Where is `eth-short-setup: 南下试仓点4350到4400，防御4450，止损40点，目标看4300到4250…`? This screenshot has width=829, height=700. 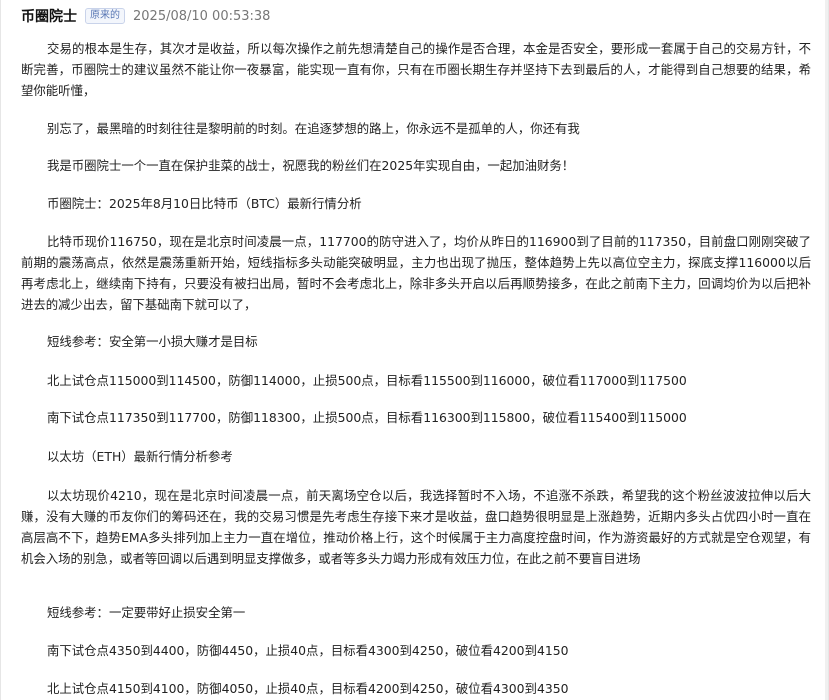 eth-short-setup: 南下试仓点4350到4400，防御4450，止损40点，目标看4300到4250… is located at coordinates (308, 650).